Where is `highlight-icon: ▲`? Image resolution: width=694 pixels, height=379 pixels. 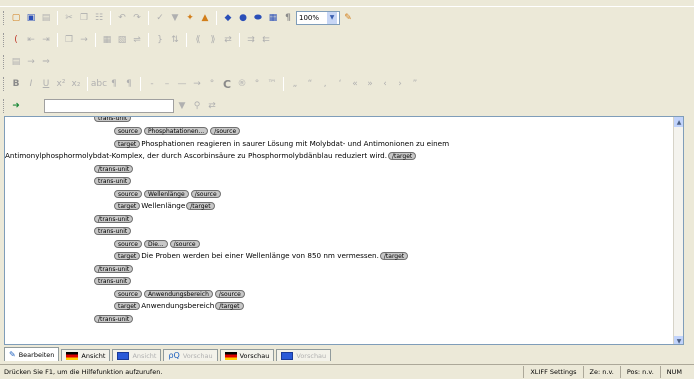 highlight-icon: ▲ is located at coordinates (205, 18).